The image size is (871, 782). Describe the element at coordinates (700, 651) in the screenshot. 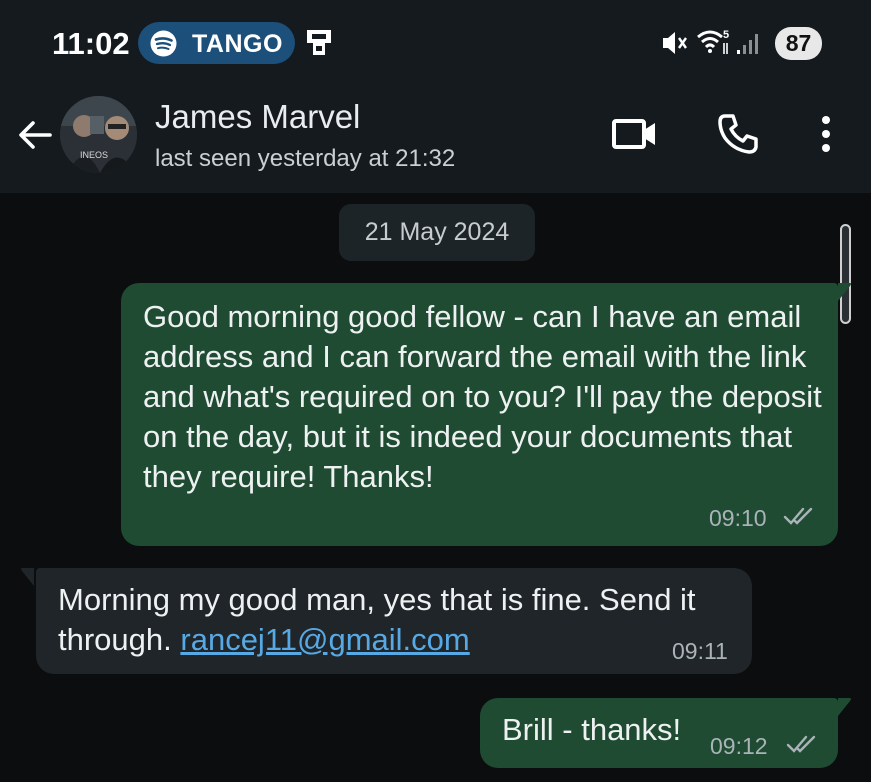

I see `message-time: 09:11` at that location.